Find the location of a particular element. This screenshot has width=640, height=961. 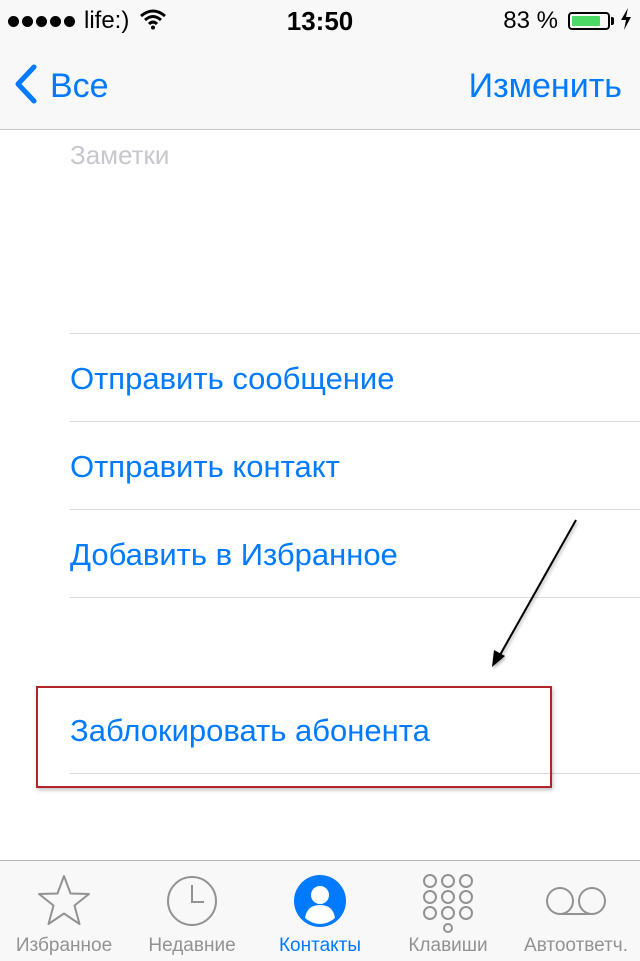

tab-favorites: Избранное is located at coordinates (64, 911).